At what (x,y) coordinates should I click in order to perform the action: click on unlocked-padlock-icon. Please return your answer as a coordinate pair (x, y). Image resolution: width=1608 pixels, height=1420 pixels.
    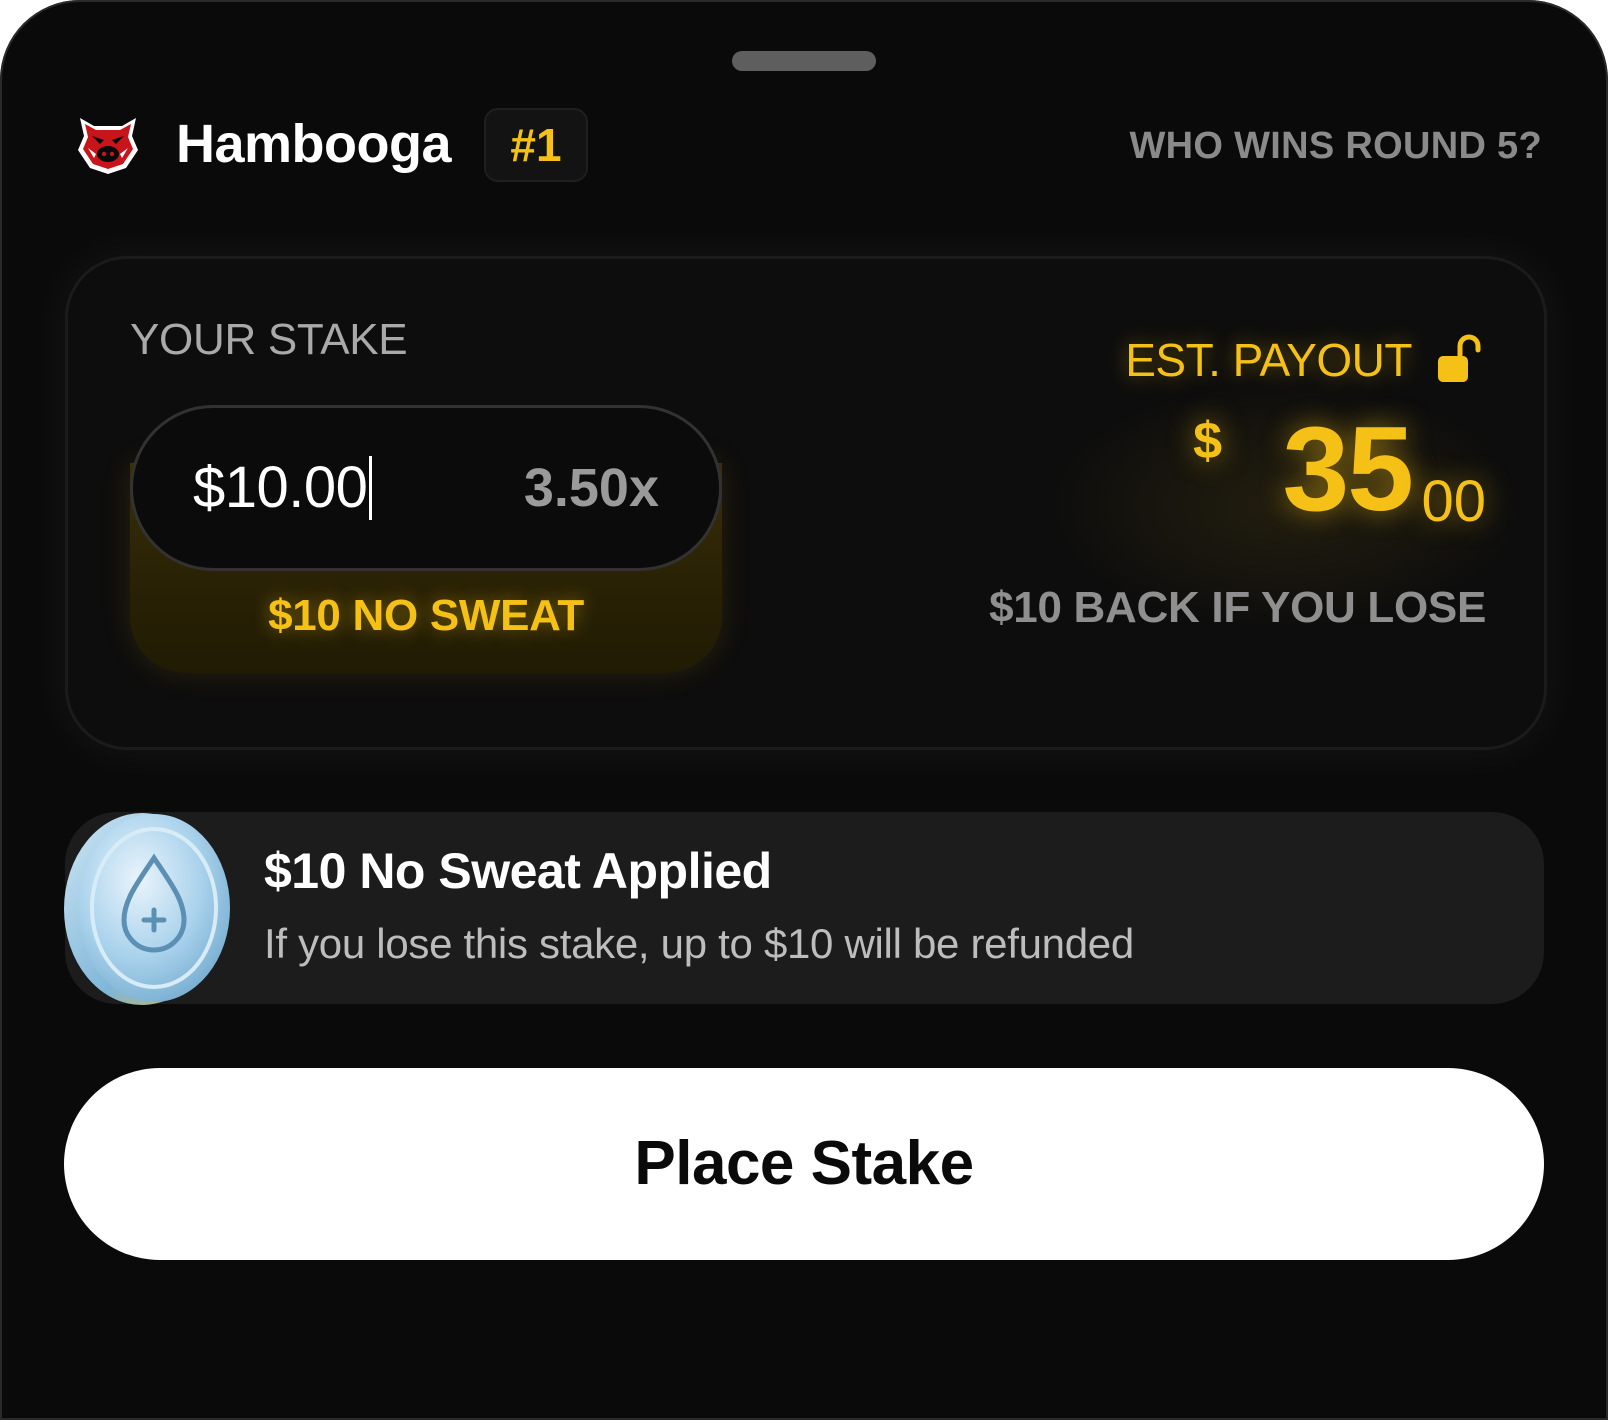
    Looking at the image, I should click on (1459, 358).